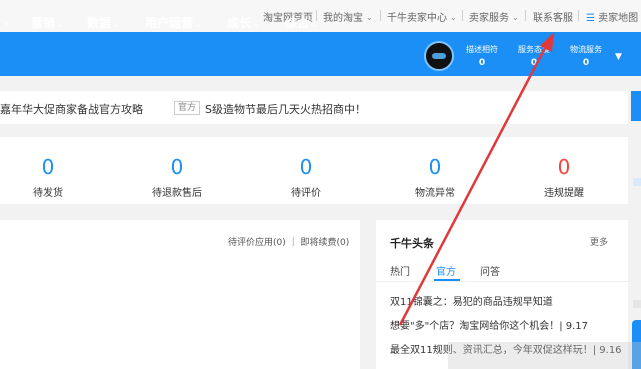 Image resolution: width=641 pixels, height=369 pixels. What do you see at coordinates (590, 18) in the screenshot?
I see `menu-icon: ☰` at bounding box center [590, 18].